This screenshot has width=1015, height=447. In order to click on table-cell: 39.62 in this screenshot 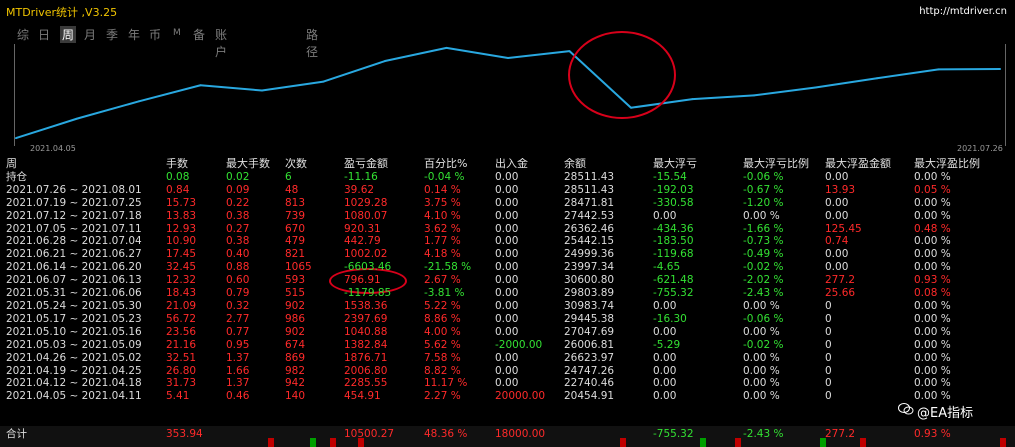, I will do `click(359, 189)`.